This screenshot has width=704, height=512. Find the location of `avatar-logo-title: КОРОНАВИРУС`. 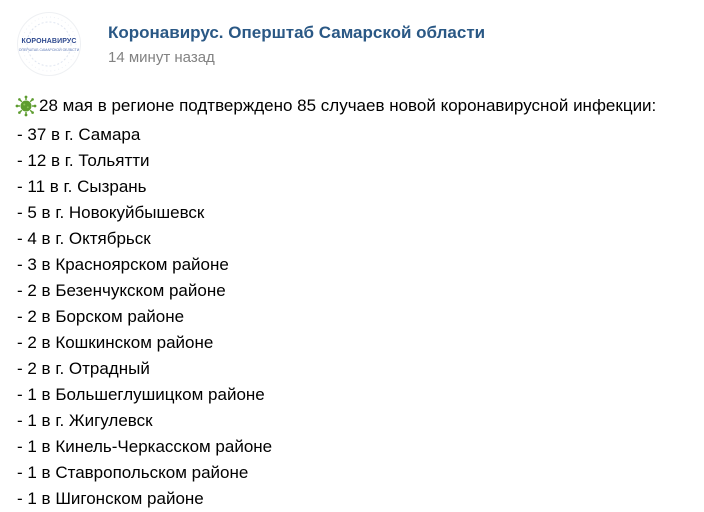

avatar-logo-title: КОРОНАВИРУС is located at coordinates (49, 41).